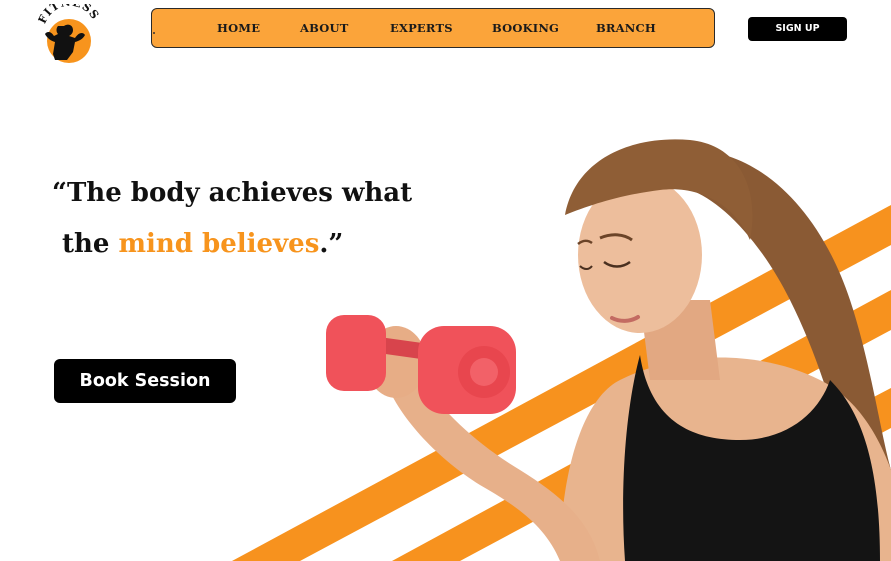 The width and height of the screenshot is (891, 561). Describe the element at coordinates (90, 244) in the screenshot. I see `quote-prefix: the` at that location.